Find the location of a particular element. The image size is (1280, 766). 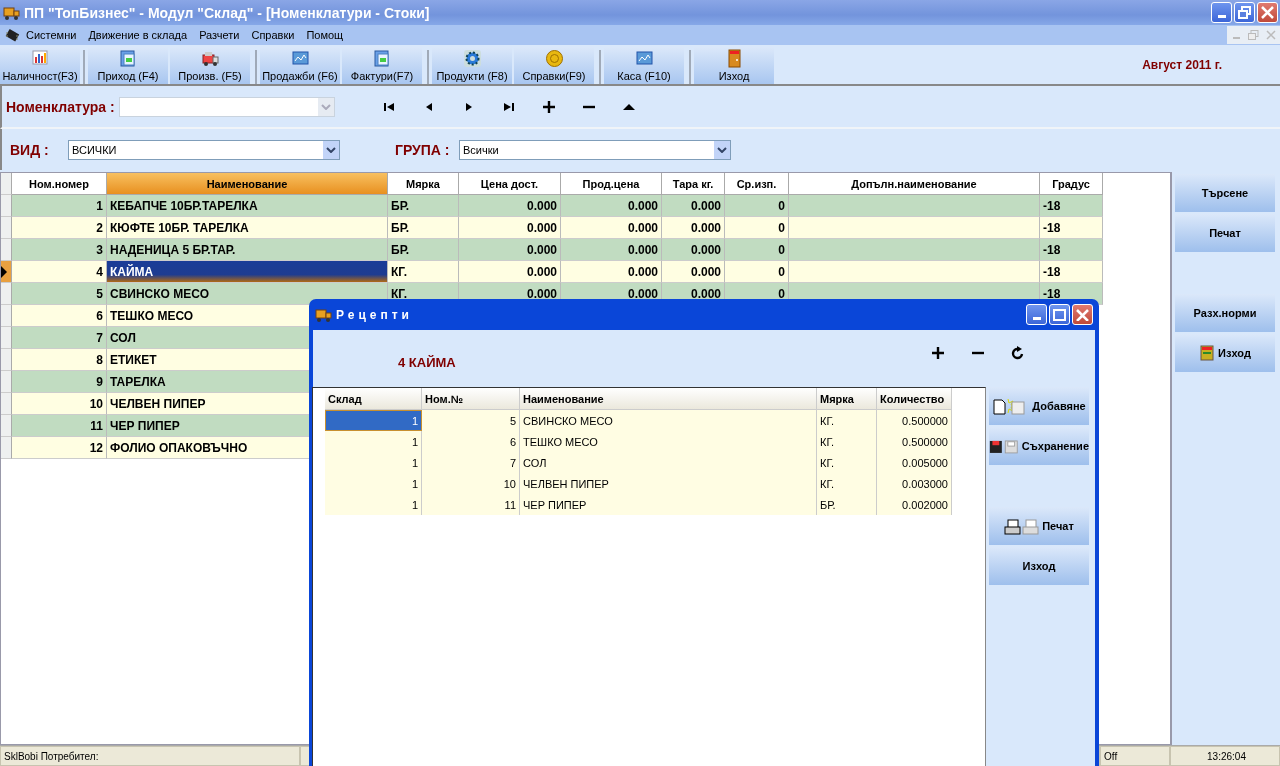

table-cell: 0.005000 is located at coordinates (914, 462).